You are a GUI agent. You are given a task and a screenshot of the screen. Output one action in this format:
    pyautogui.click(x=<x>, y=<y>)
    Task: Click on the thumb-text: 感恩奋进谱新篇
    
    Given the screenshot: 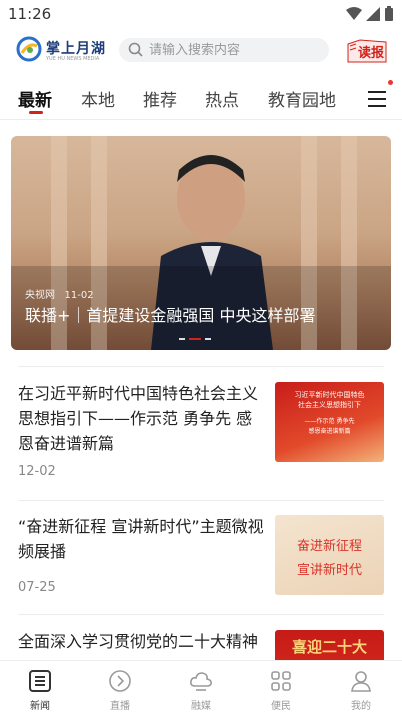 What is the action you would take?
    pyautogui.click(x=329, y=431)
    